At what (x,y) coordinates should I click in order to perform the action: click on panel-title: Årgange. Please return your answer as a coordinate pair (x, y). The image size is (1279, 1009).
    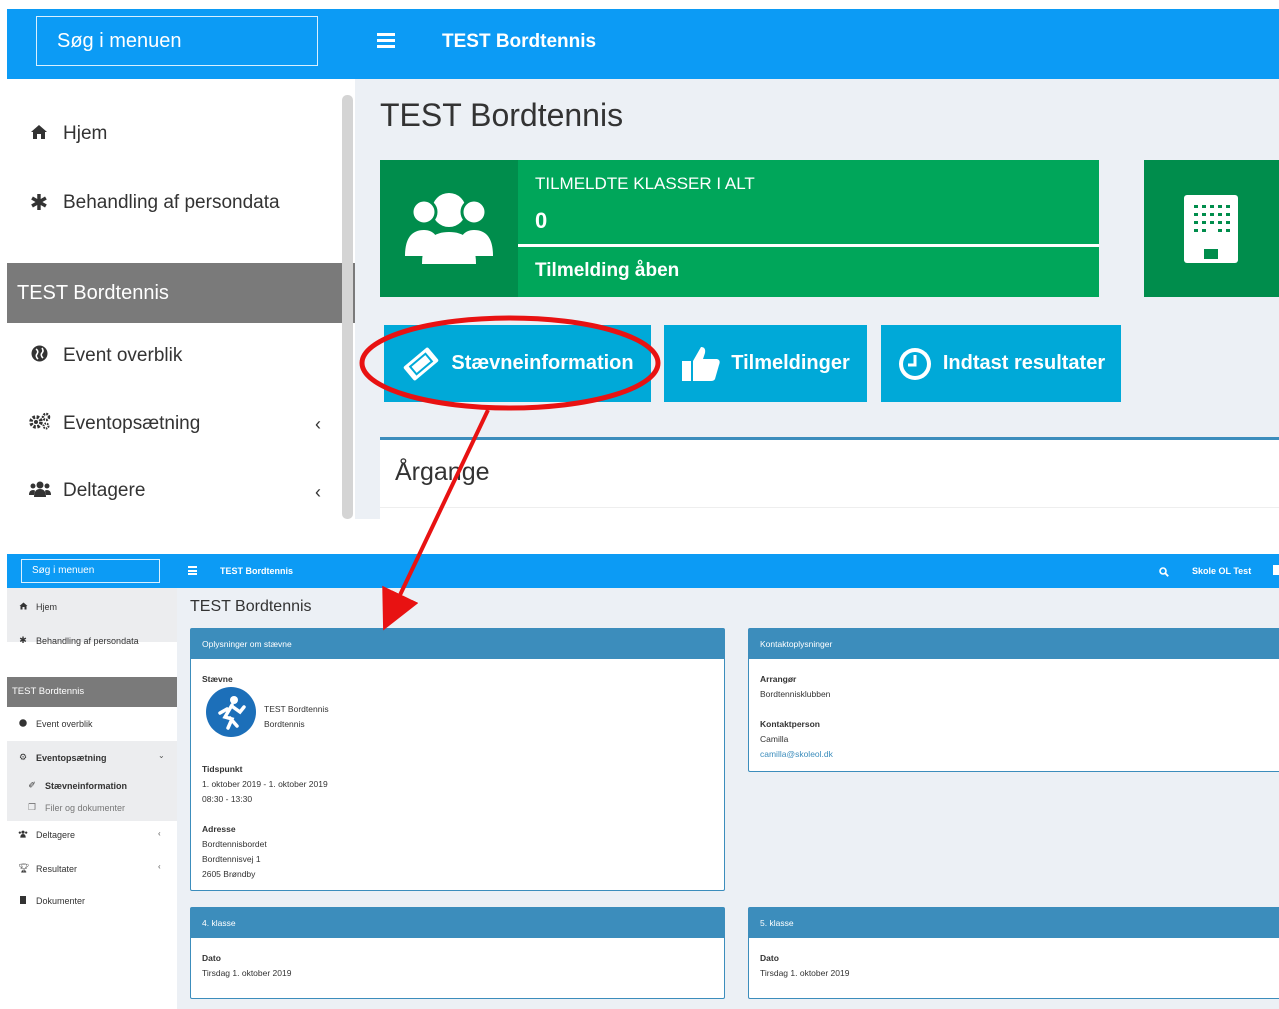
    Looking at the image, I should click on (442, 472).